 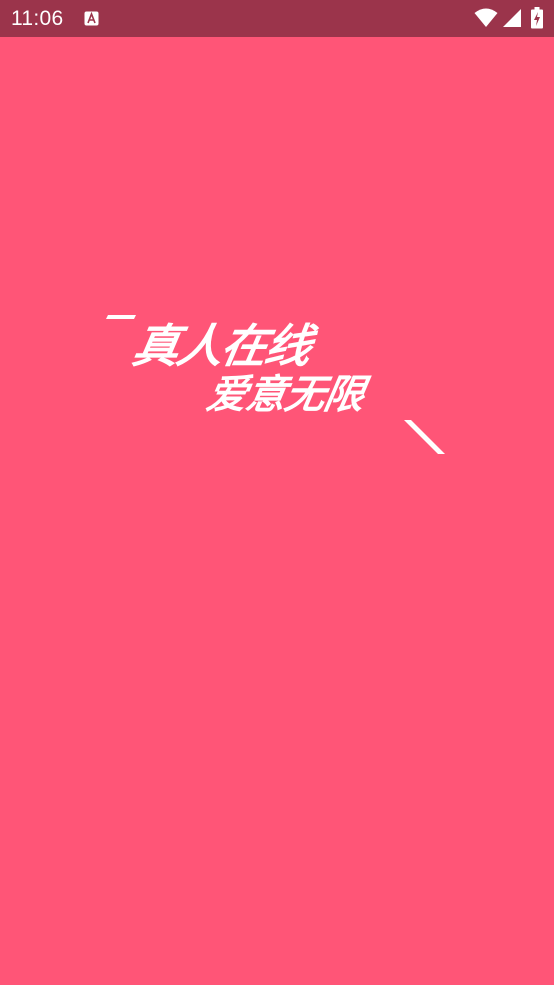 What do you see at coordinates (91, 18) in the screenshot?
I see `a-letter-icon` at bounding box center [91, 18].